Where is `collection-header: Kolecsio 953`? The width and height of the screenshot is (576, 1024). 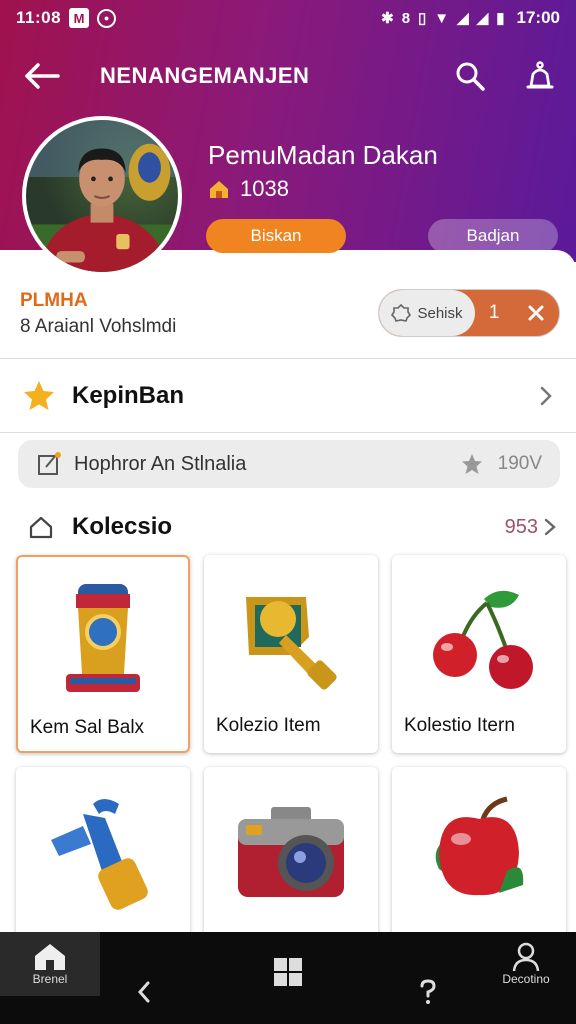
collection-header: Kolecsio 953 is located at coordinates (288, 527).